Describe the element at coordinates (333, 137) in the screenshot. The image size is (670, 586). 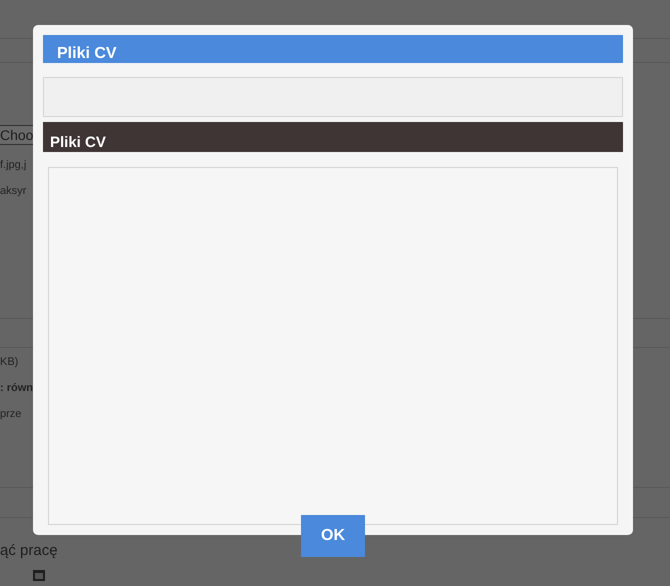
I see `section-header: Pliki CV` at that location.